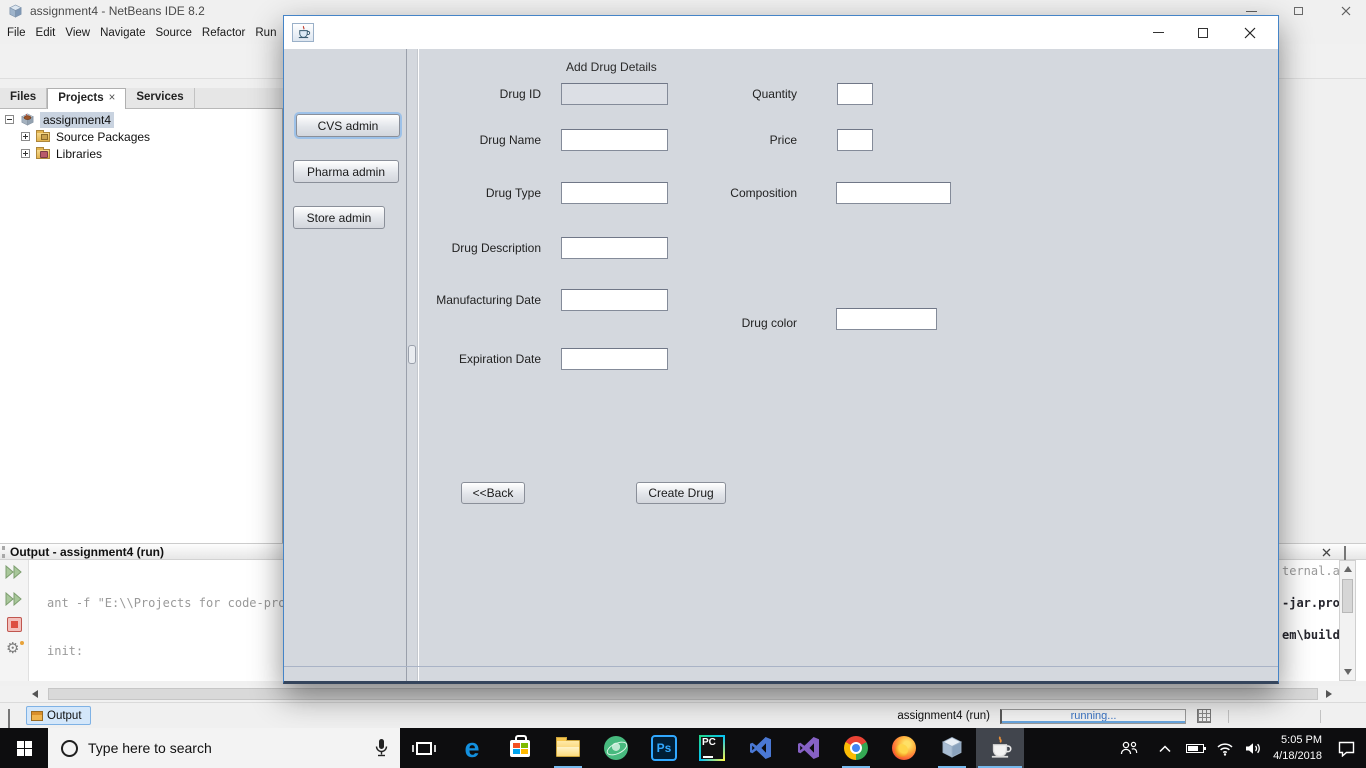 This screenshot has width=1366, height=768. Describe the element at coordinates (141, 120) in the screenshot. I see `tree-node-assignment4: assignment4` at that location.